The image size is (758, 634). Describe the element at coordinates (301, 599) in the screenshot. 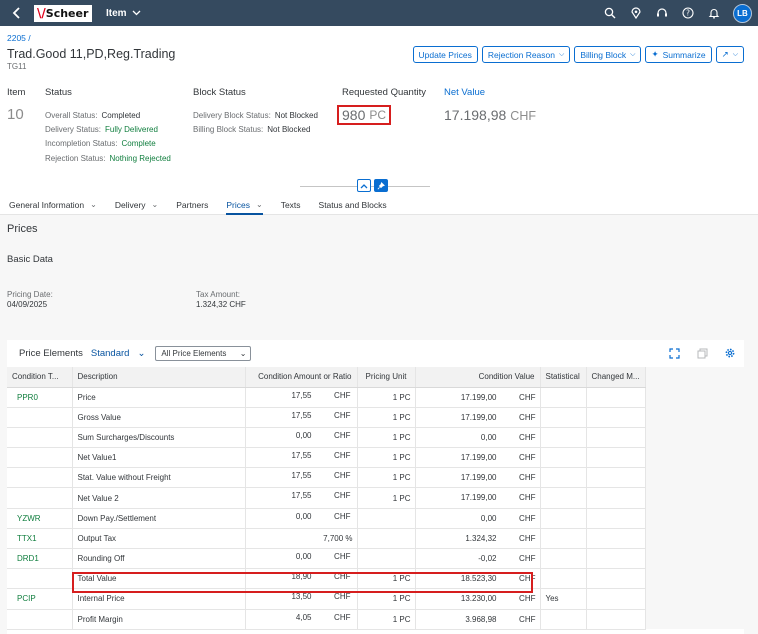

I see `condition-amount-cell: 13,50 CHF` at that location.